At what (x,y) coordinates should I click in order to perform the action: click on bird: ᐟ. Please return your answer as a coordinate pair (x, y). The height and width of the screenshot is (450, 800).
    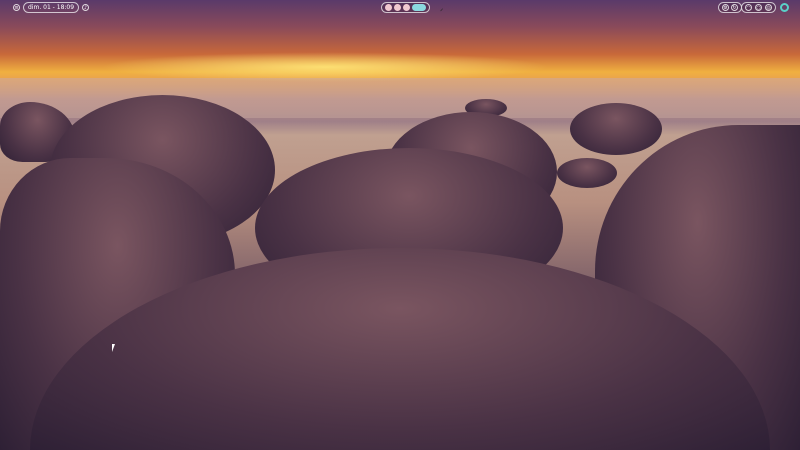
    Looking at the image, I should click on (442, 11).